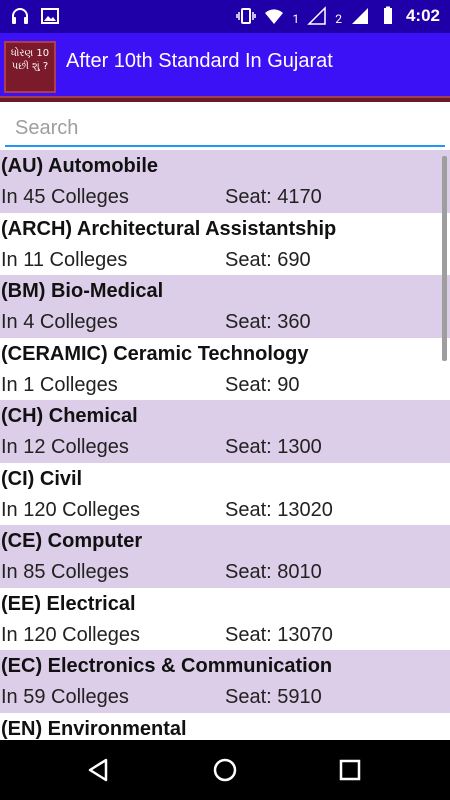 The height and width of the screenshot is (800, 450). I want to click on course-title: (BM) Bio-Medical, so click(82, 291).